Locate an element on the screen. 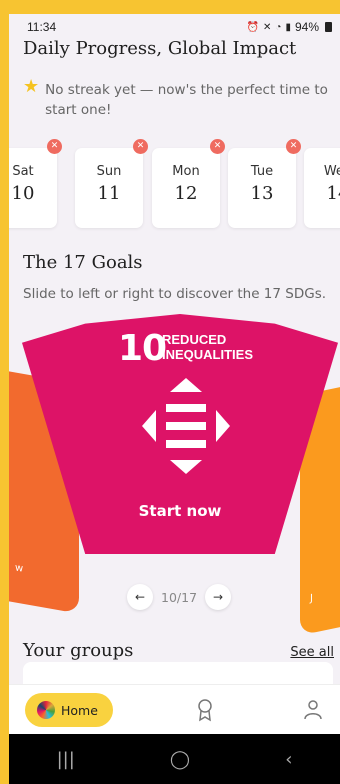  day-name: Wed is located at coordinates (331, 171).